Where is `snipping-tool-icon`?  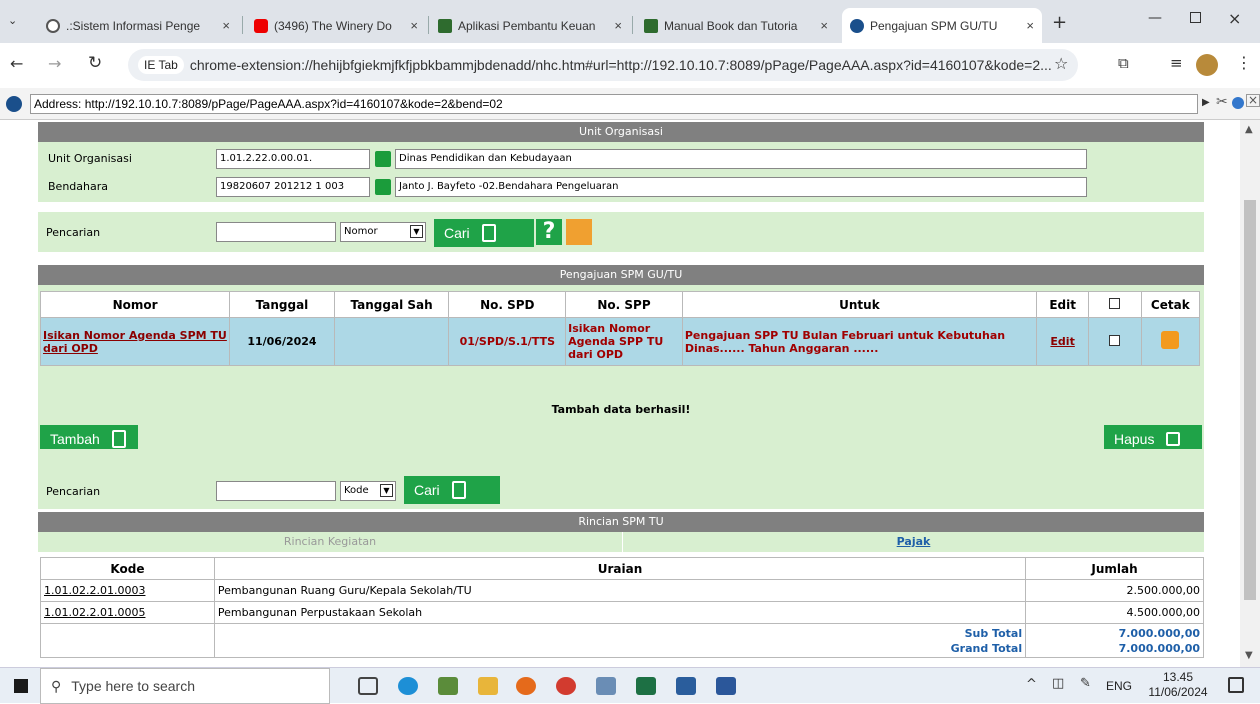 snipping-tool-icon is located at coordinates (606, 686).